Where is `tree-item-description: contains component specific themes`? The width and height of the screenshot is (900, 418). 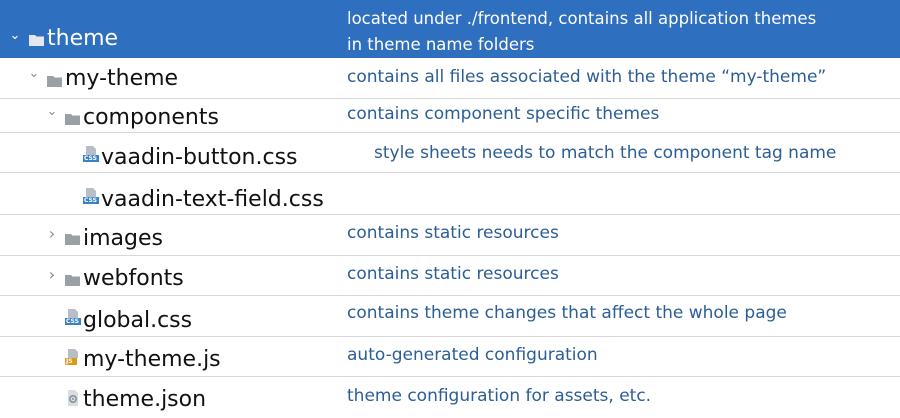
tree-item-description: contains component specific themes is located at coordinates (503, 114).